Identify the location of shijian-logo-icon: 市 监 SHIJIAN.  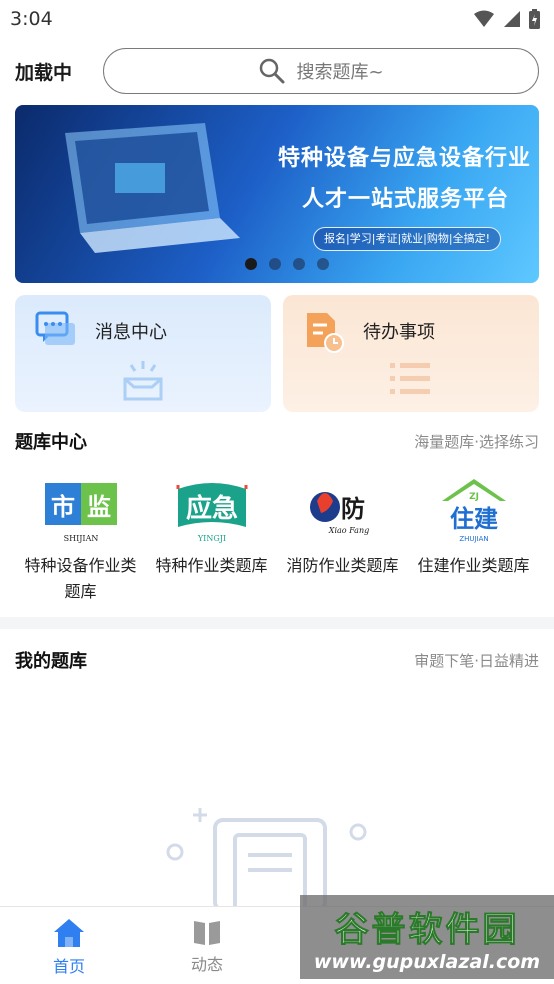
(81, 511).